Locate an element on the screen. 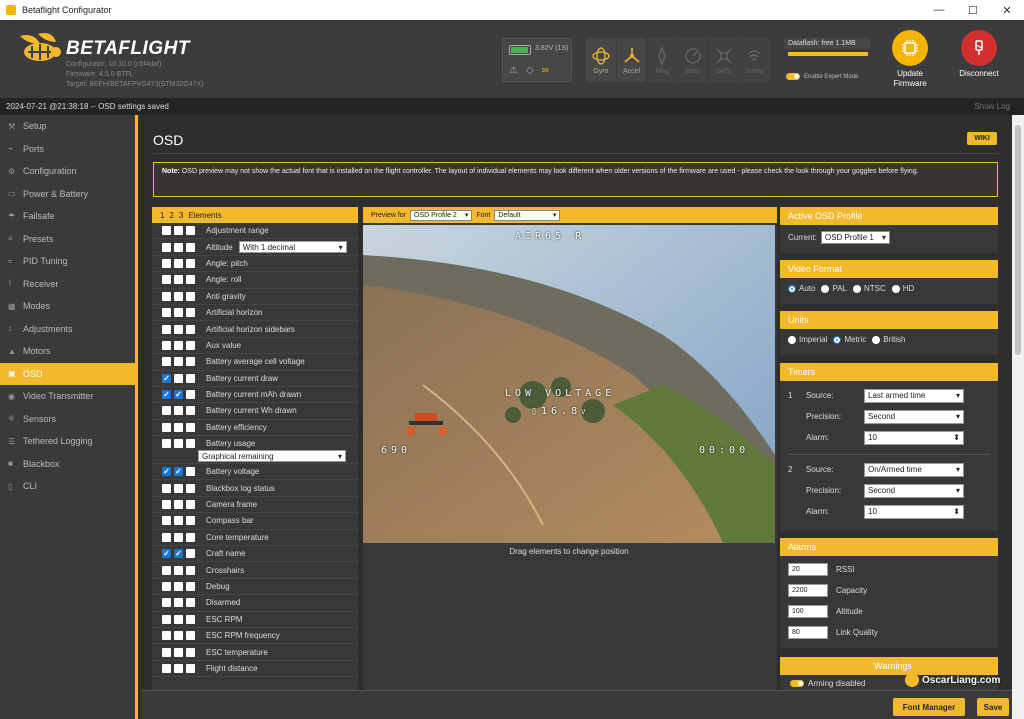 This screenshot has width=1024, height=719. close-window-button: ✕ is located at coordinates (1007, 10).